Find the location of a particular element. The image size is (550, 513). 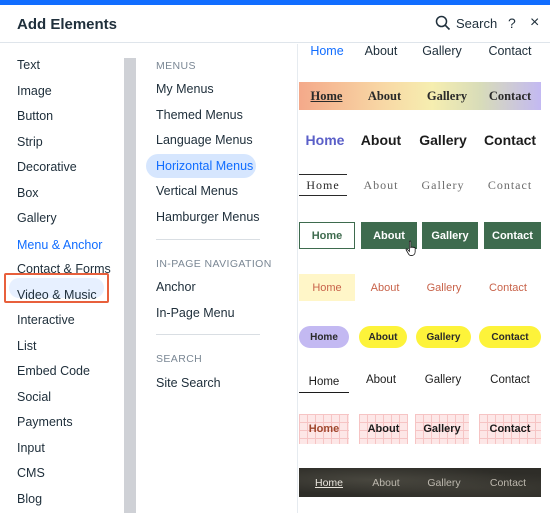

subcategory-item-in-page-menu: In-Page Menu is located at coordinates (195, 313).